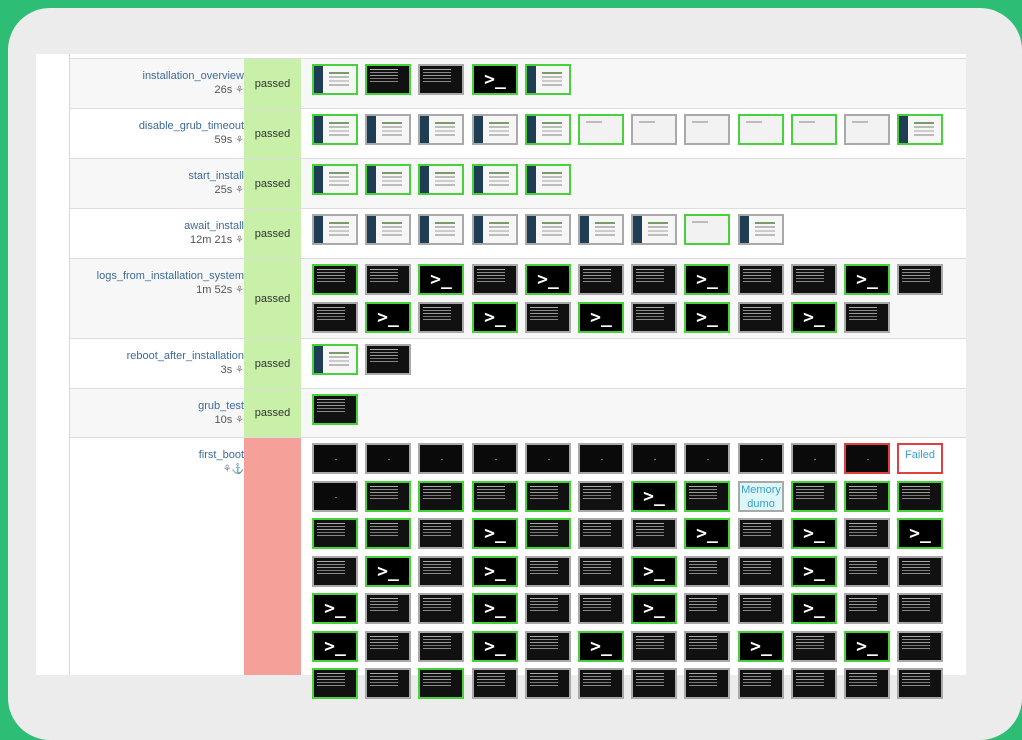 The height and width of the screenshot is (740, 1022). I want to click on anchor-icon: ⚓, so click(238, 469).